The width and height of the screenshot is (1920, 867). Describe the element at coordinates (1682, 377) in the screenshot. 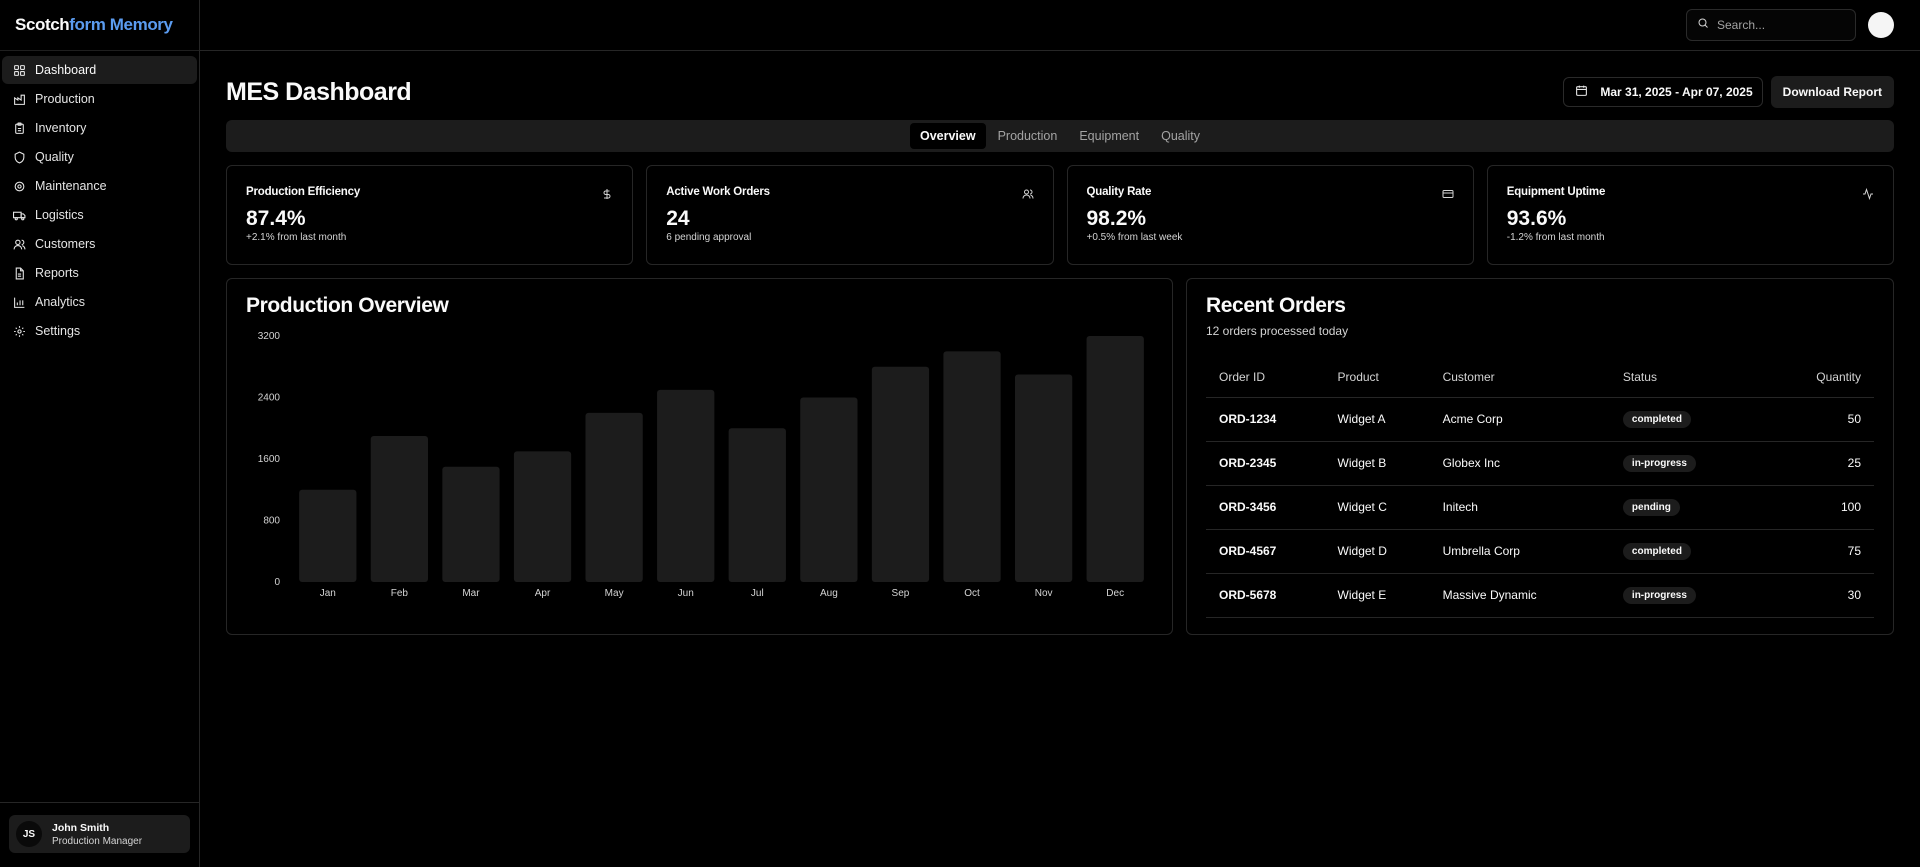

I see `column-header-status: Status` at that location.